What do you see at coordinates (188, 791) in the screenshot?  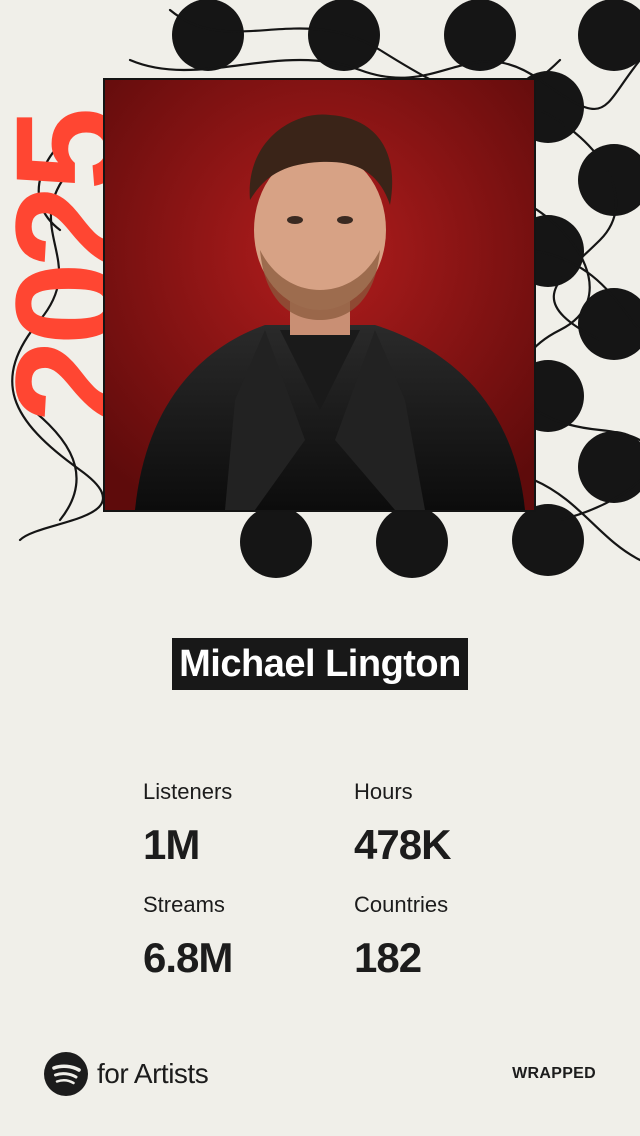 I see `stat-label: Listeners` at bounding box center [188, 791].